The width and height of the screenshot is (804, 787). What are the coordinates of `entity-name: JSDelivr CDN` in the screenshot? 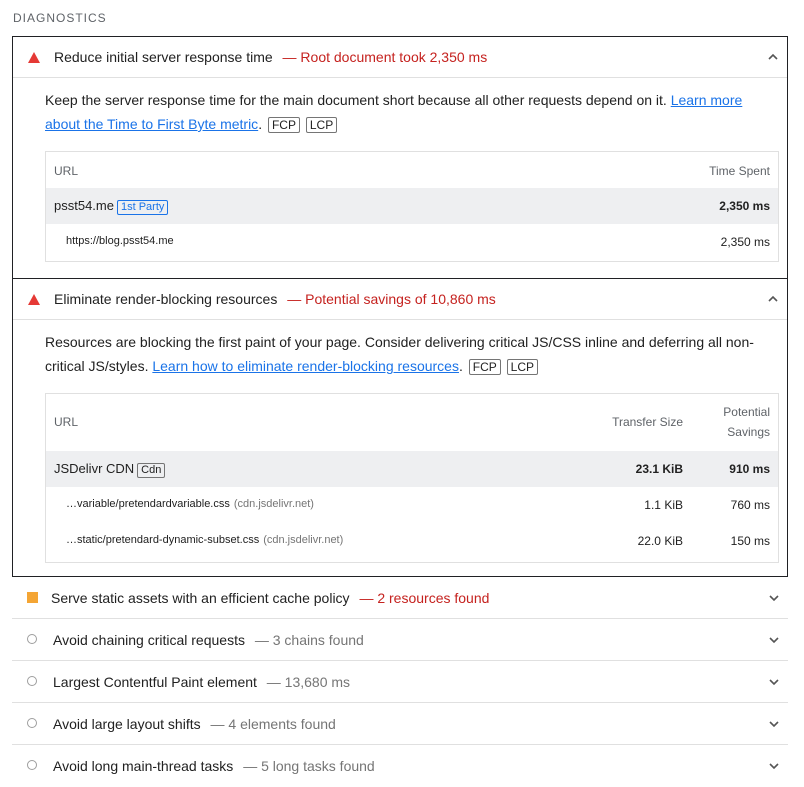 It's located at (94, 468).